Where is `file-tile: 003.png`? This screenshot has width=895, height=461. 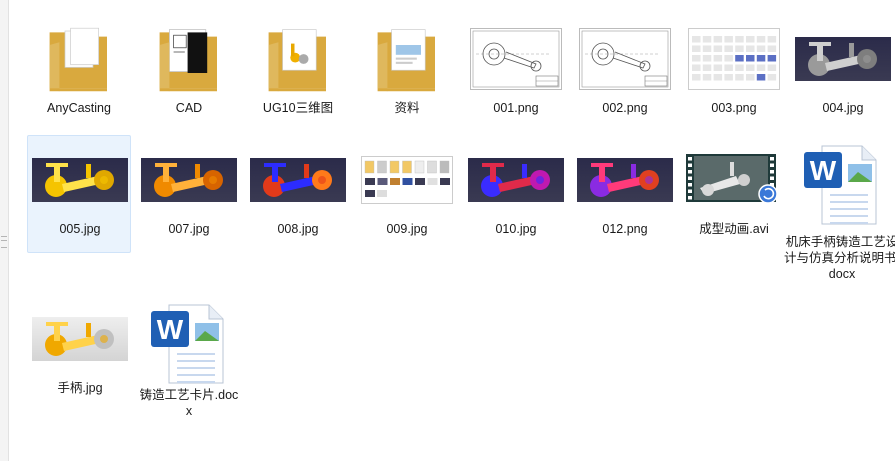
file-tile: 003.png is located at coordinates (733, 73).